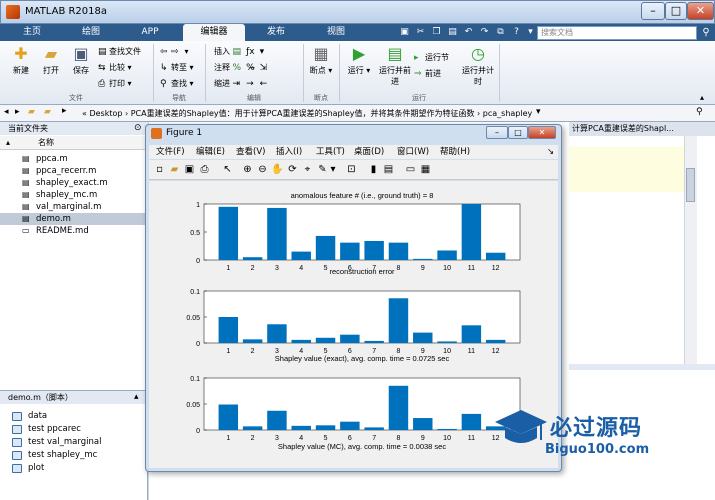 The image size is (715, 500). What do you see at coordinates (250, 152) in the screenshot?
I see `menu-view: 查看(V)` at bounding box center [250, 152].